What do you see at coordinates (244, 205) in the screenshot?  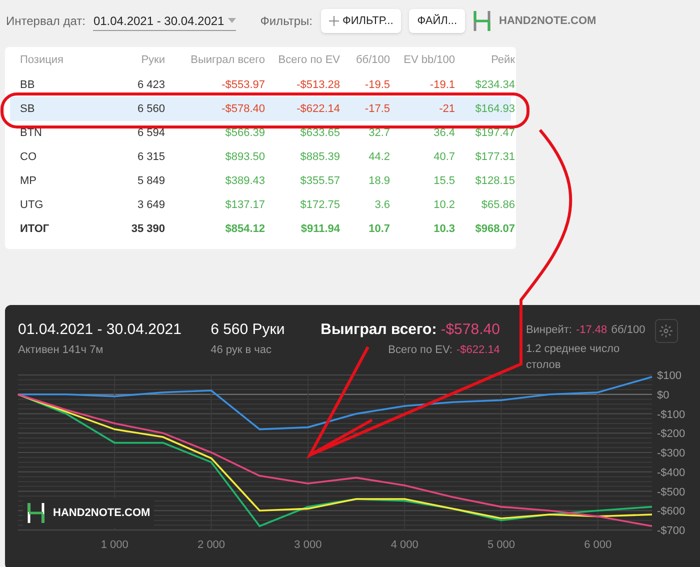 I see `table-cell-text: $137.17` at bounding box center [244, 205].